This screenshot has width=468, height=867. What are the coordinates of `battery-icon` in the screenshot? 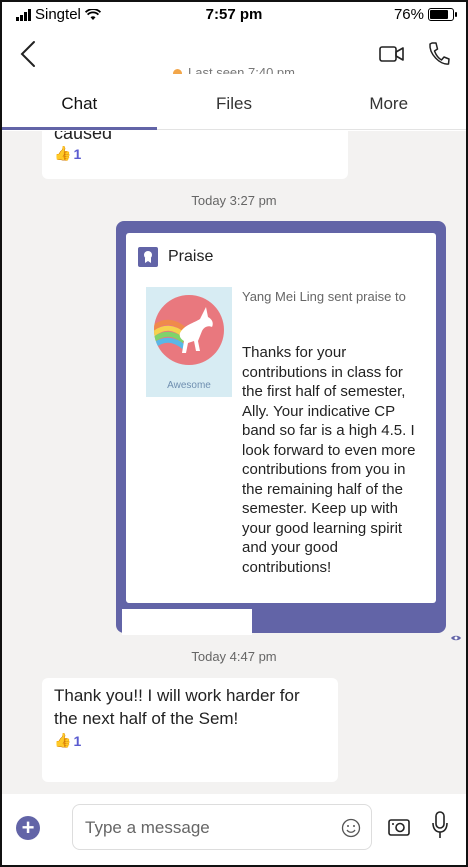 It's located at (442, 14).